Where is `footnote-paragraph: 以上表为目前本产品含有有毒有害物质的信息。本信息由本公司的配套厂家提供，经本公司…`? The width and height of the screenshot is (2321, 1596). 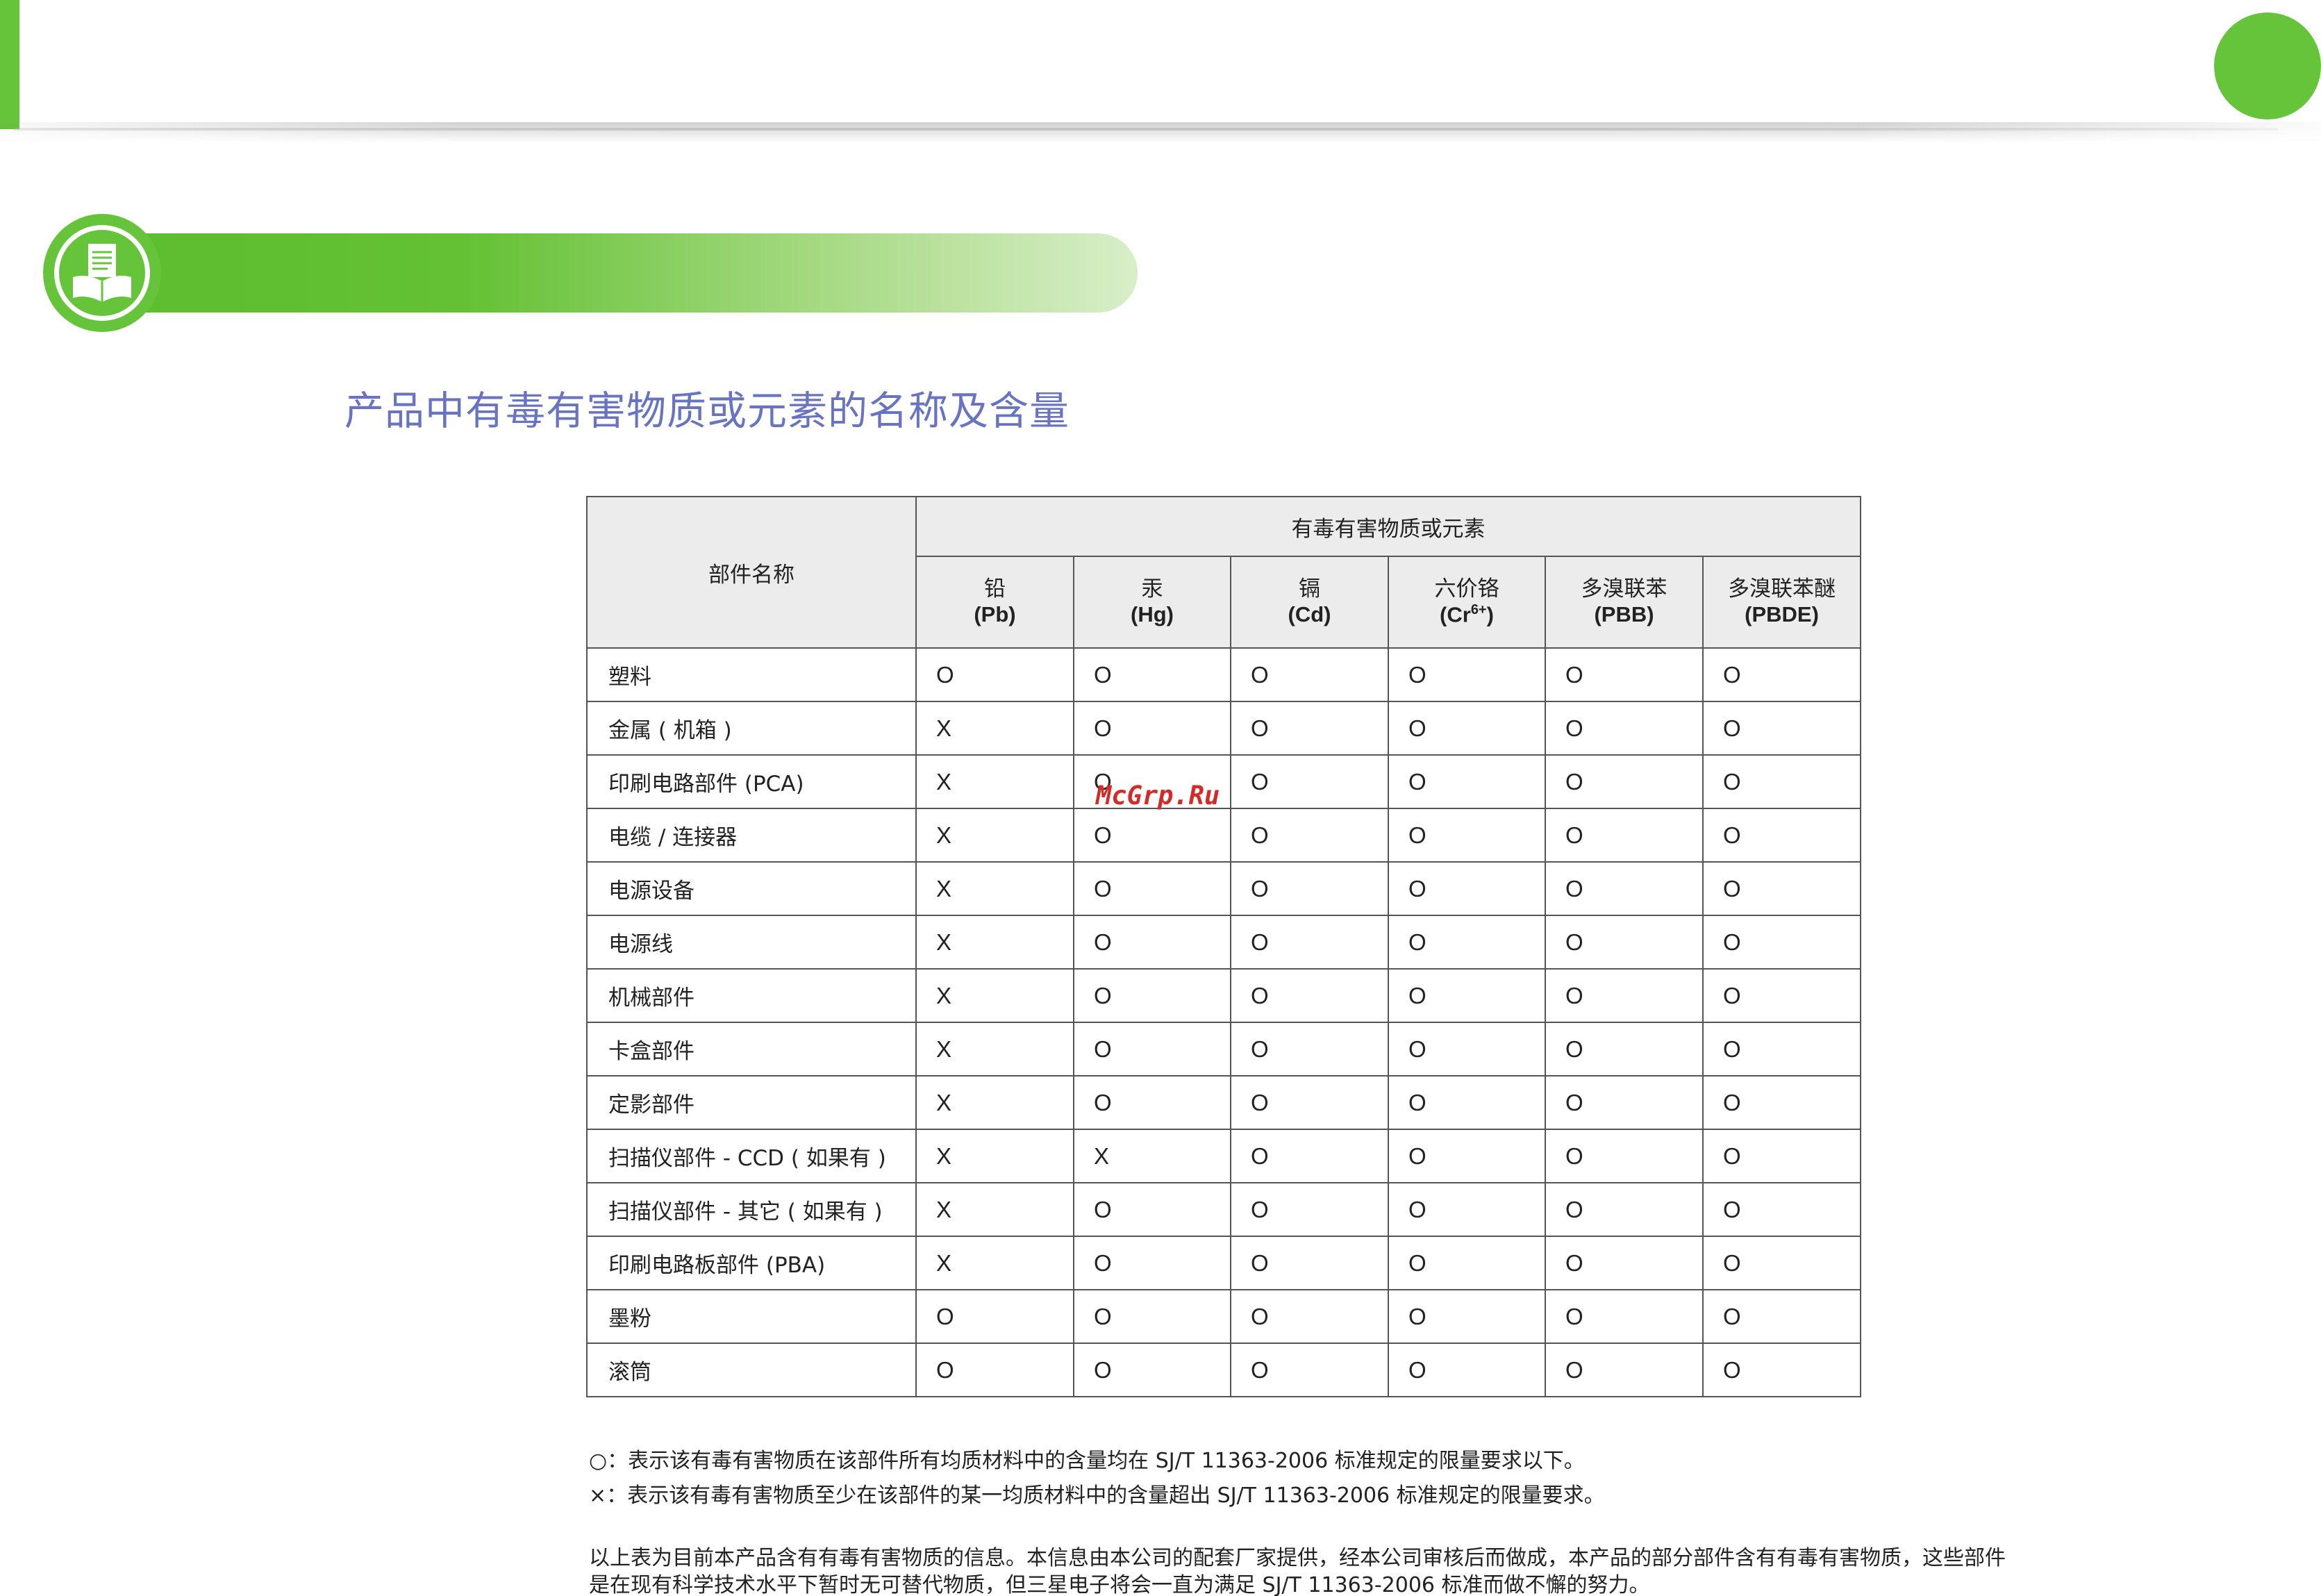
footnote-paragraph: 以上表为目前本产品含有有毒有害物质的信息。本信息由本公司的配套厂家提供，经本公司… is located at coordinates (1297, 1571).